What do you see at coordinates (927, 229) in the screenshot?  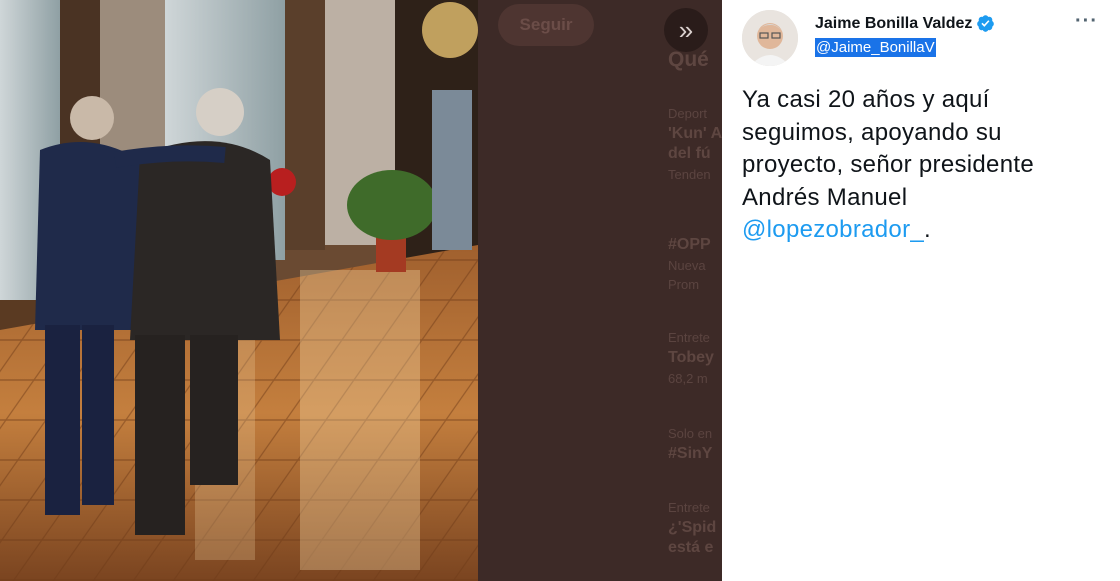 I see `tweet-text-end: .` at bounding box center [927, 229].